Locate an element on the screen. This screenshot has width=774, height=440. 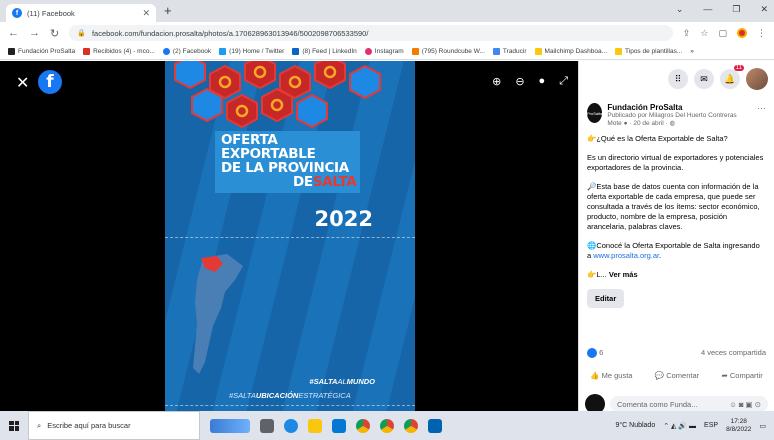
bookmark: (8) Feed | LinkedIn is located at coordinates (324, 51).